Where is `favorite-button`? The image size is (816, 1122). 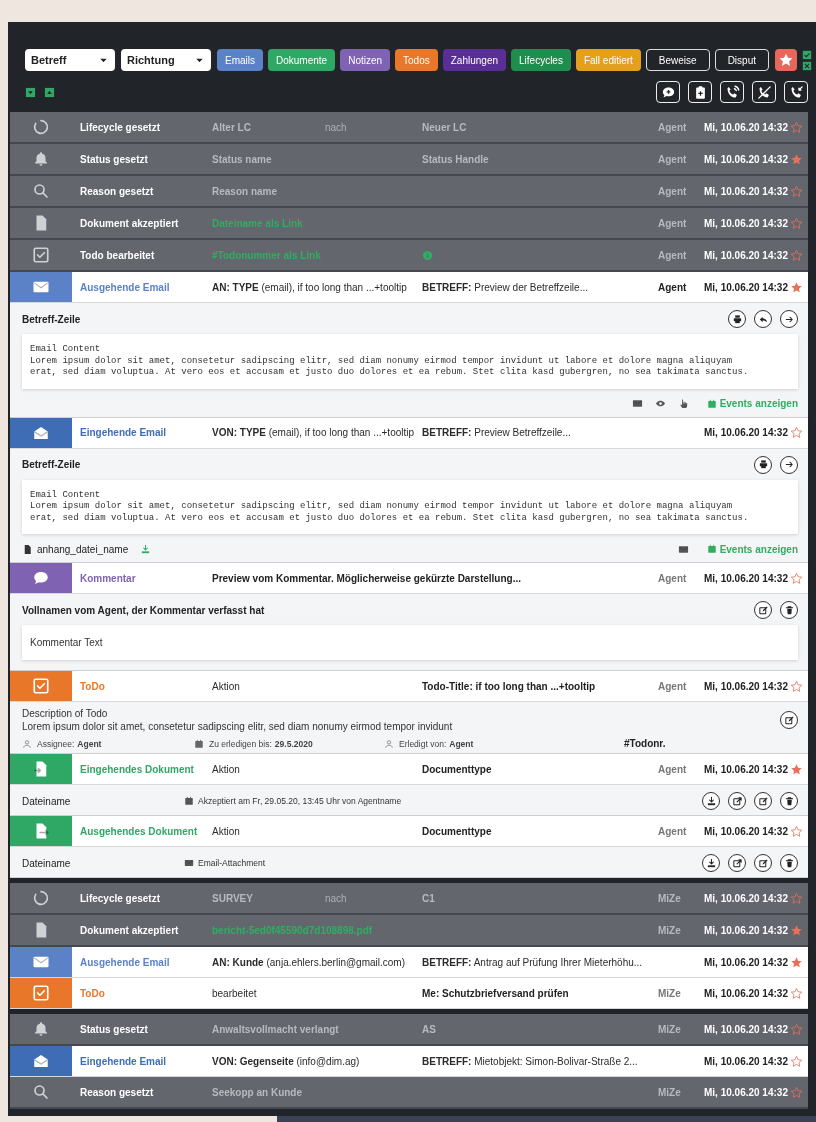 favorite-button is located at coordinates (786, 60).